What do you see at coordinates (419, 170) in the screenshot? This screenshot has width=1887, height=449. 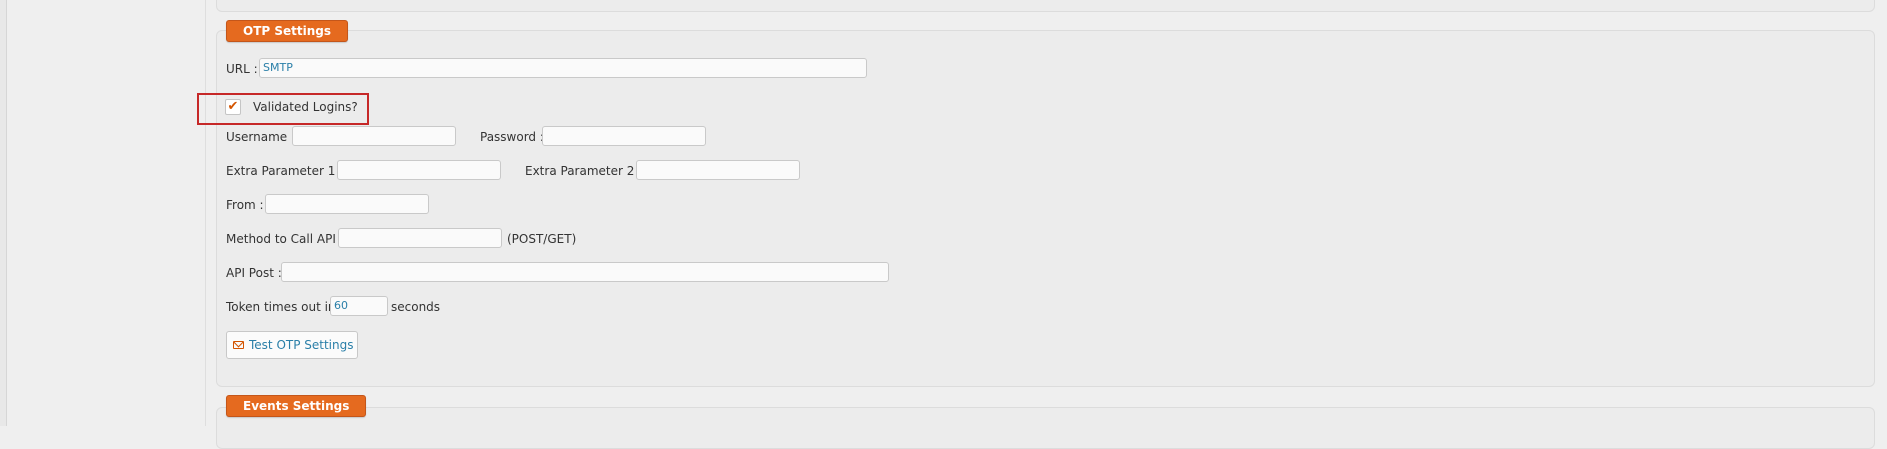 I see `extra-parameter-1-input` at bounding box center [419, 170].